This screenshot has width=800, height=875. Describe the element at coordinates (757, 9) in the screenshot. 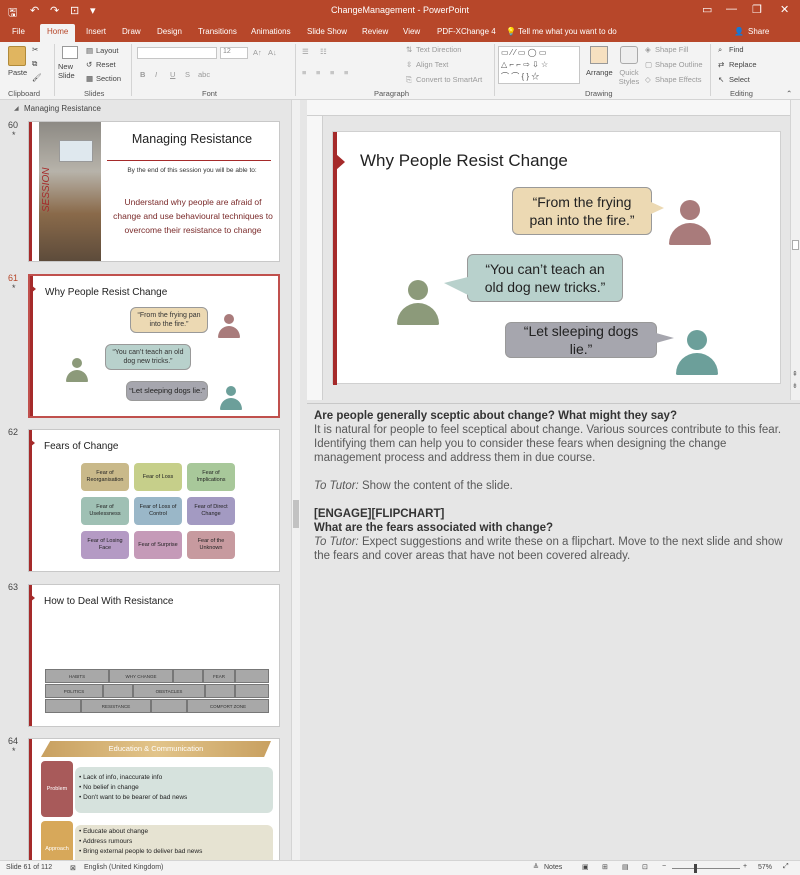

I see `restore-button: ❐` at that location.